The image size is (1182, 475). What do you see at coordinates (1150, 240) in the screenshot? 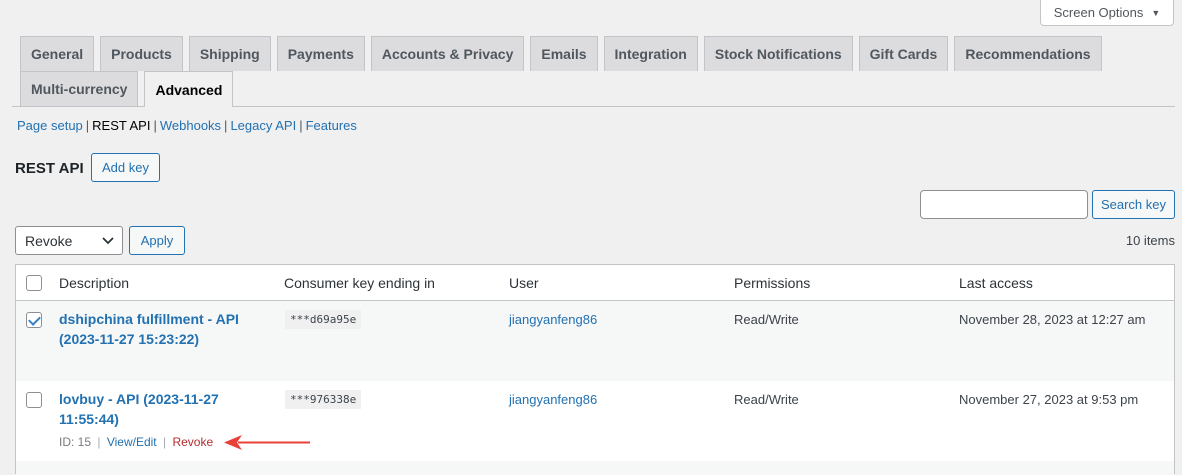
I see `items-count: 10 items` at bounding box center [1150, 240].